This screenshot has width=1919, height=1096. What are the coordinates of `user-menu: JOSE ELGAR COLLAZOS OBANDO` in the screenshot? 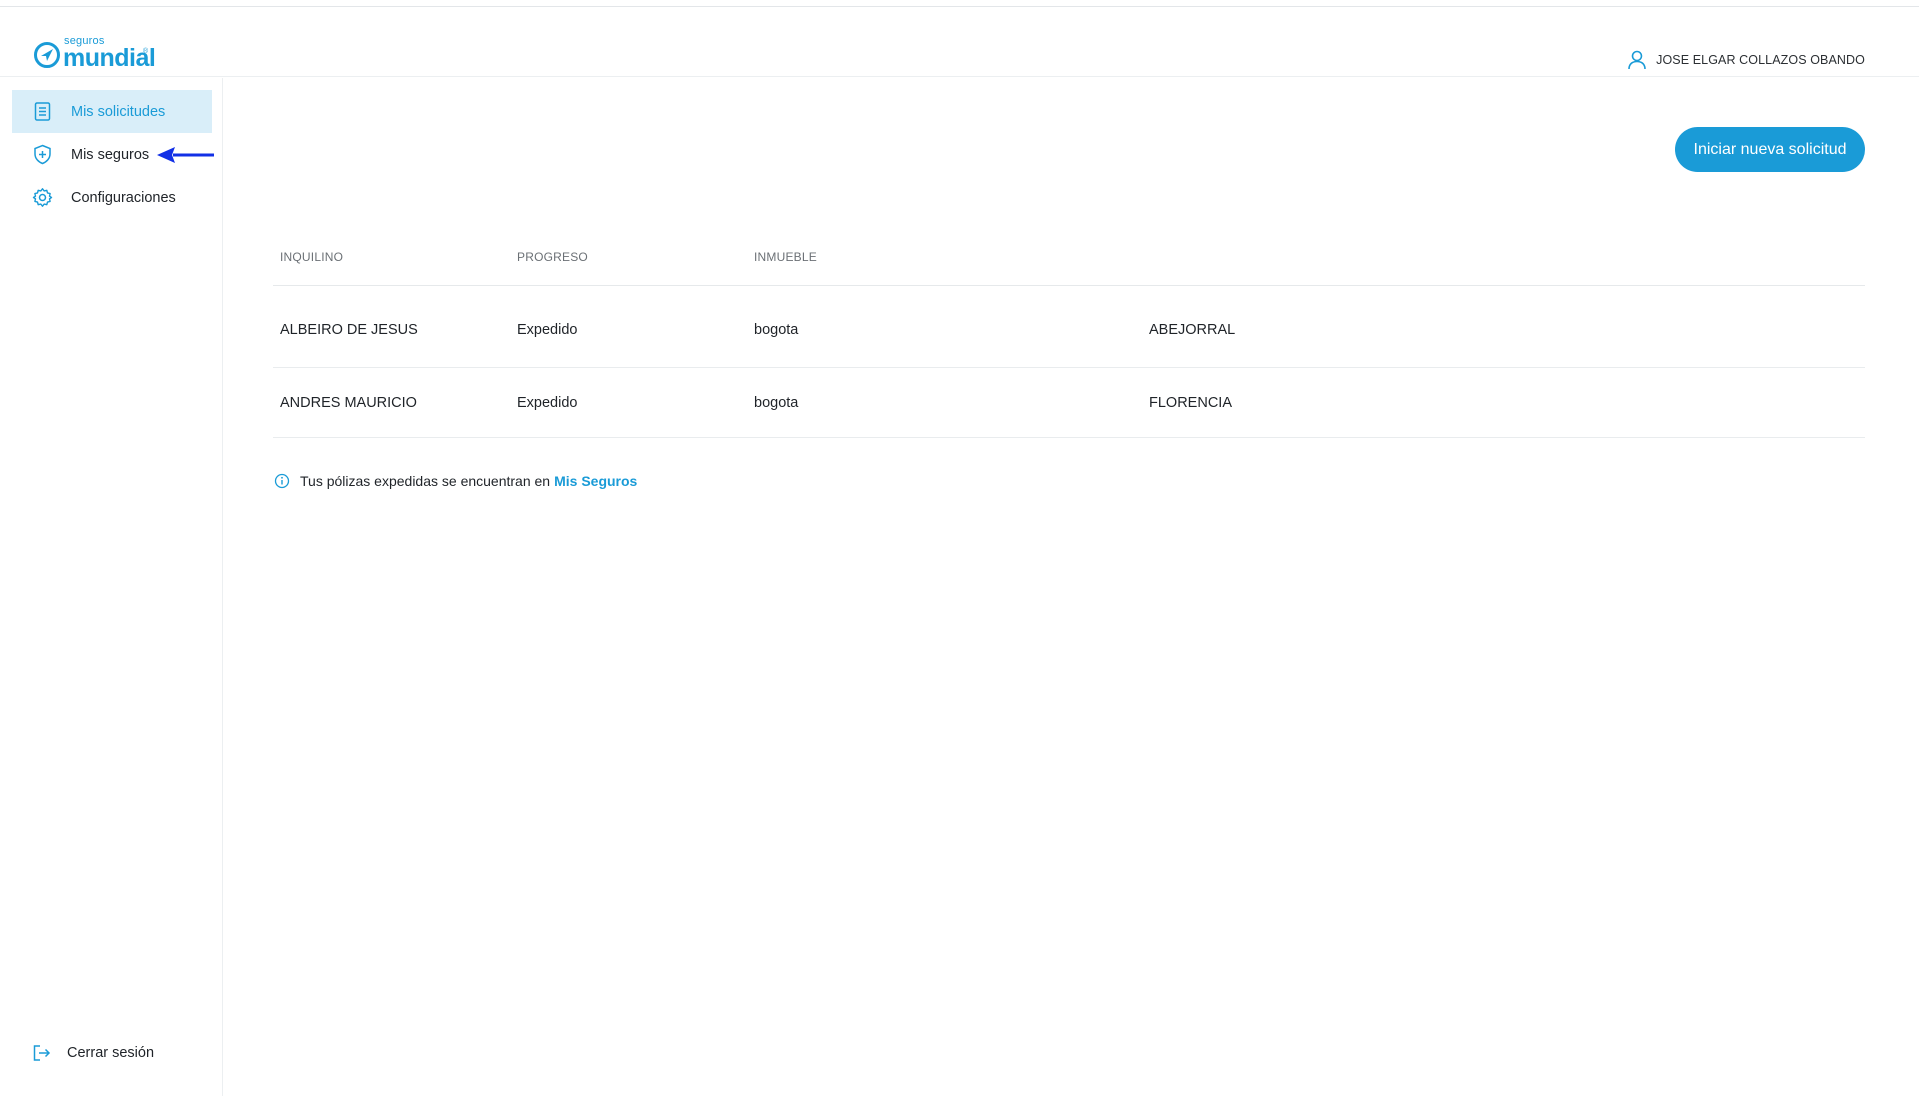 It's located at (1745, 60).